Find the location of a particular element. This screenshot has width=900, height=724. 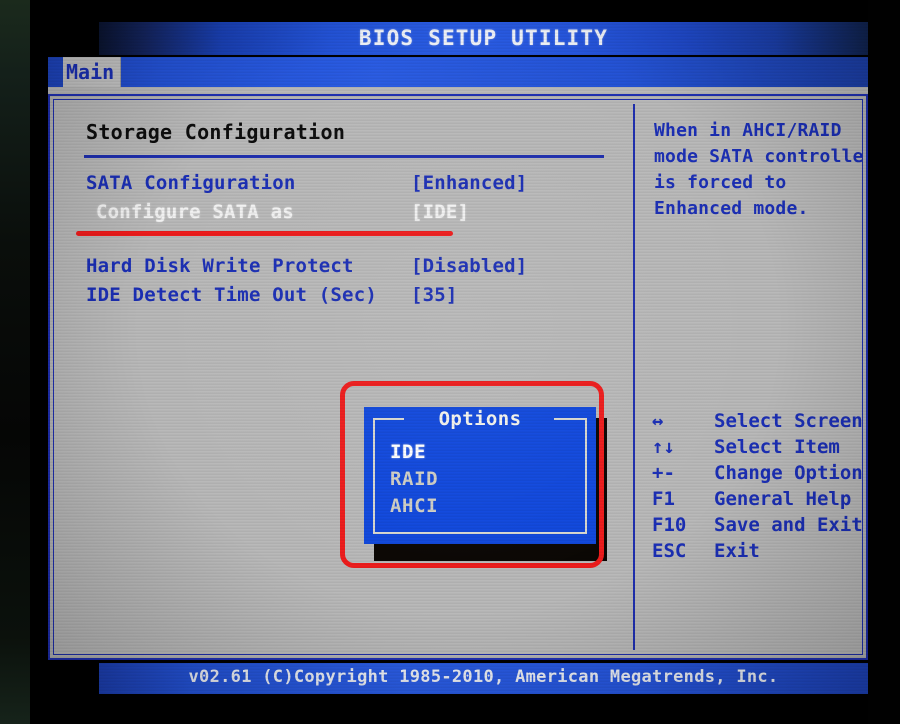

setting-row-configure-sata-as: Configure SATA as [IDE] is located at coordinates (351, 215).